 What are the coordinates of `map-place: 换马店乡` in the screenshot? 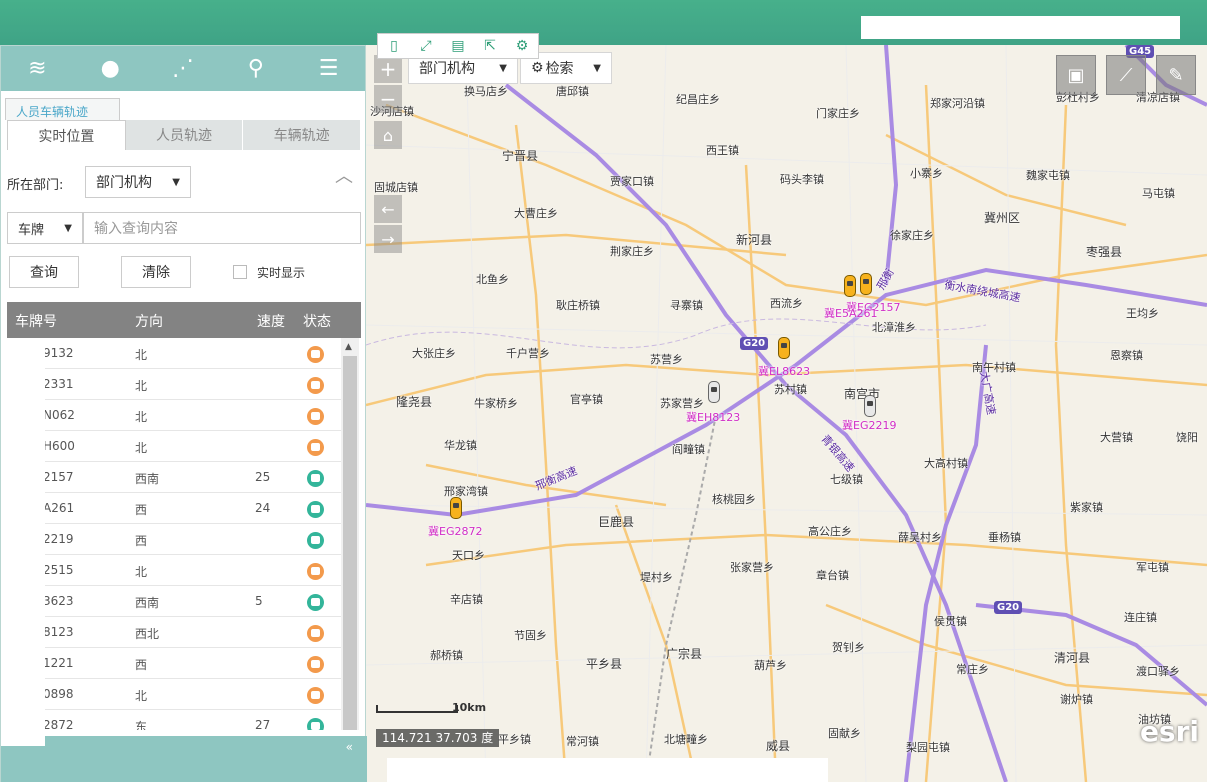 It's located at (486, 91).